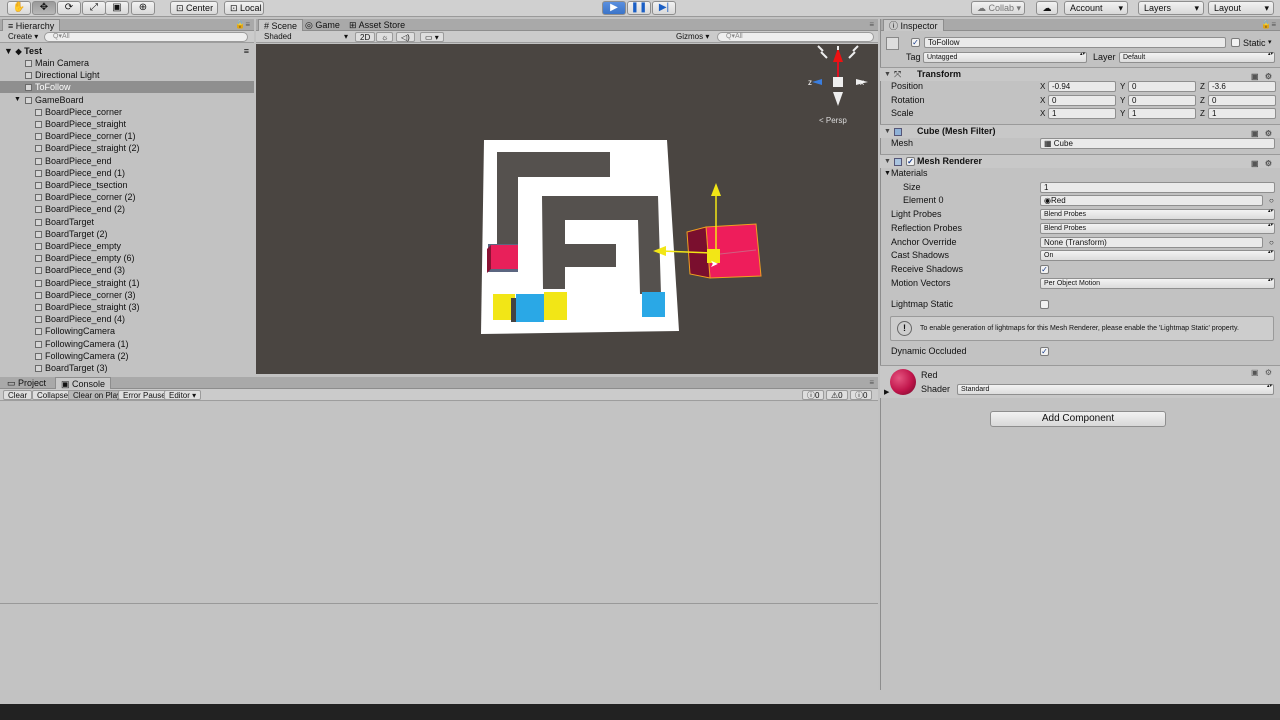 The width and height of the screenshot is (1280, 720). Describe the element at coordinates (127, 173) in the screenshot. I see `hierarchy-item: BoardPiece_end (1)` at that location.